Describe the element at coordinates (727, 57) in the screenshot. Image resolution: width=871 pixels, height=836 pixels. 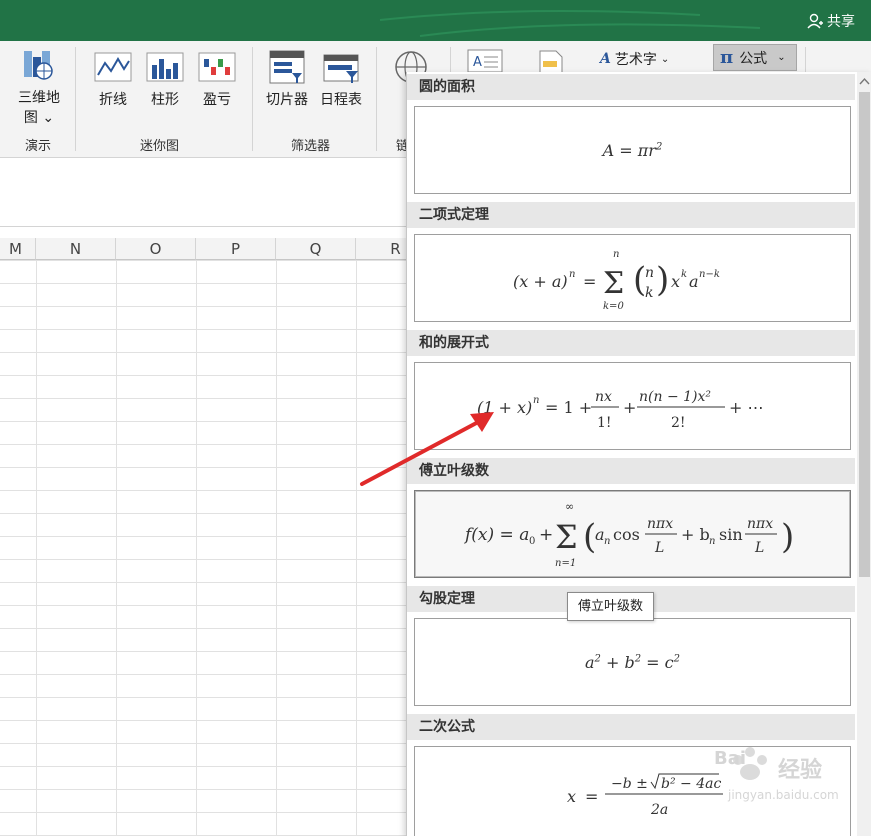
I see `pi-icon: π` at that location.